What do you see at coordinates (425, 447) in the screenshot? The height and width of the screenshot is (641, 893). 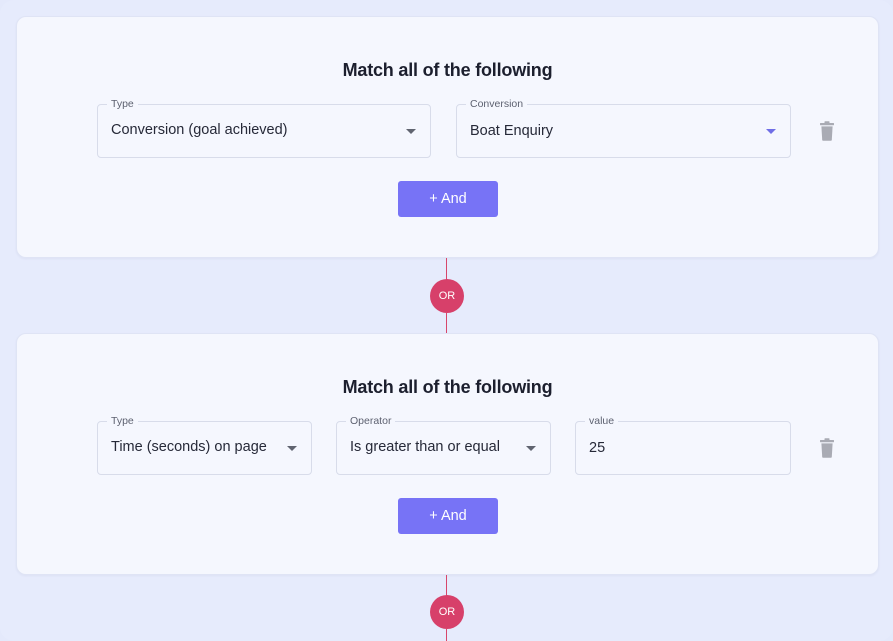 I see `operator-select-value: Is greater than or equal` at bounding box center [425, 447].